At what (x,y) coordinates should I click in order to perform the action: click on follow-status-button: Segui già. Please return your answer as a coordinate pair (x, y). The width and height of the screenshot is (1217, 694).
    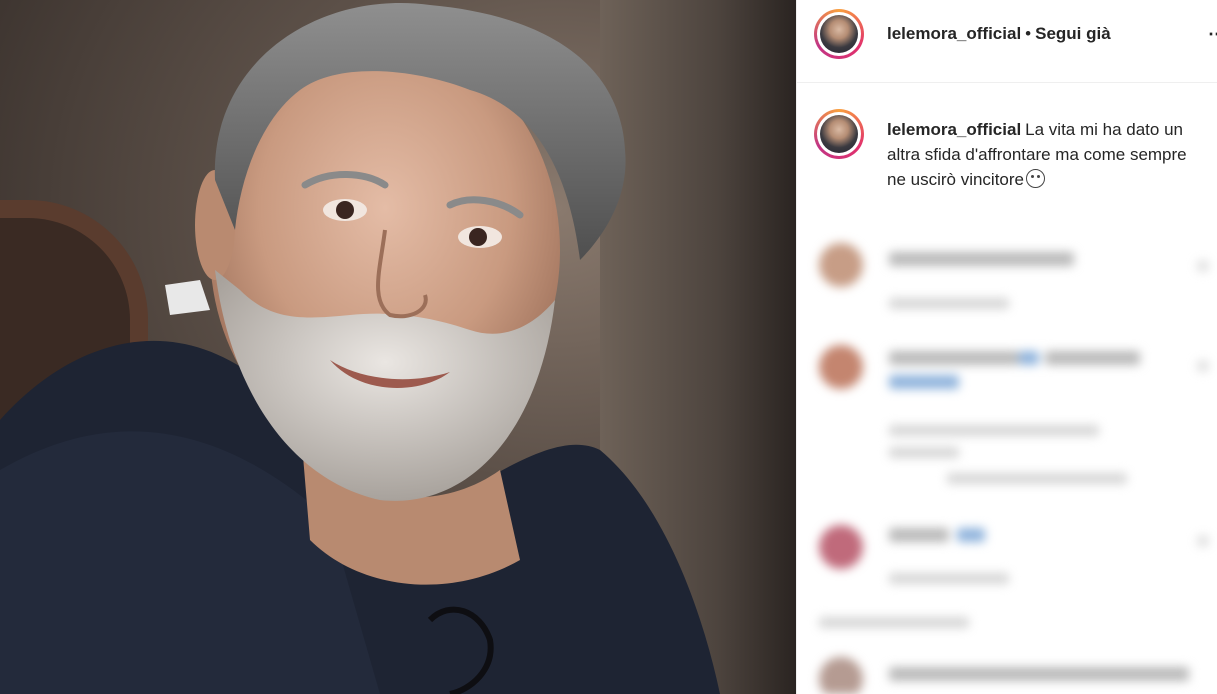
    Looking at the image, I should click on (1073, 33).